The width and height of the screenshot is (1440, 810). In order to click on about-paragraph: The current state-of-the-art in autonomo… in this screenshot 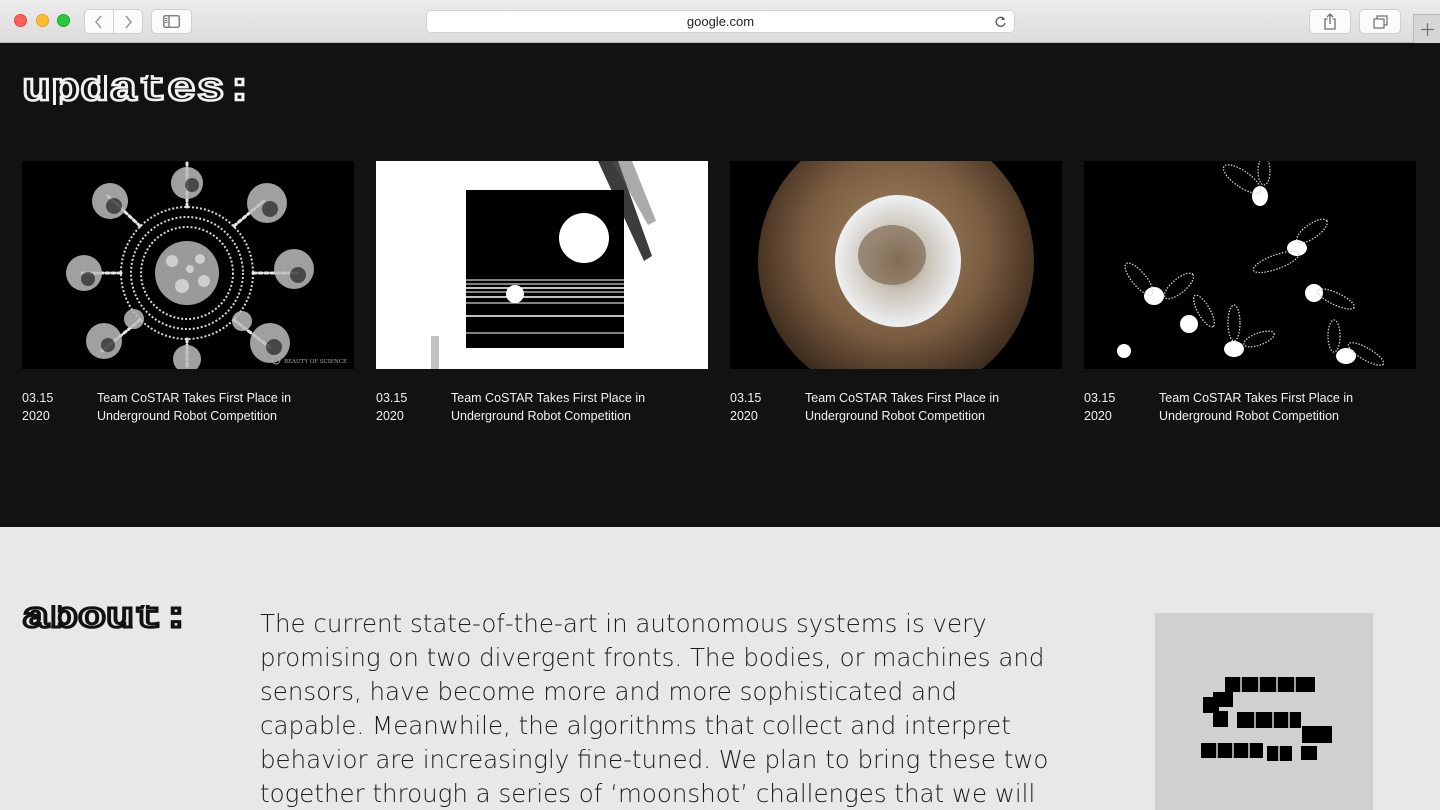, I will do `click(654, 708)`.